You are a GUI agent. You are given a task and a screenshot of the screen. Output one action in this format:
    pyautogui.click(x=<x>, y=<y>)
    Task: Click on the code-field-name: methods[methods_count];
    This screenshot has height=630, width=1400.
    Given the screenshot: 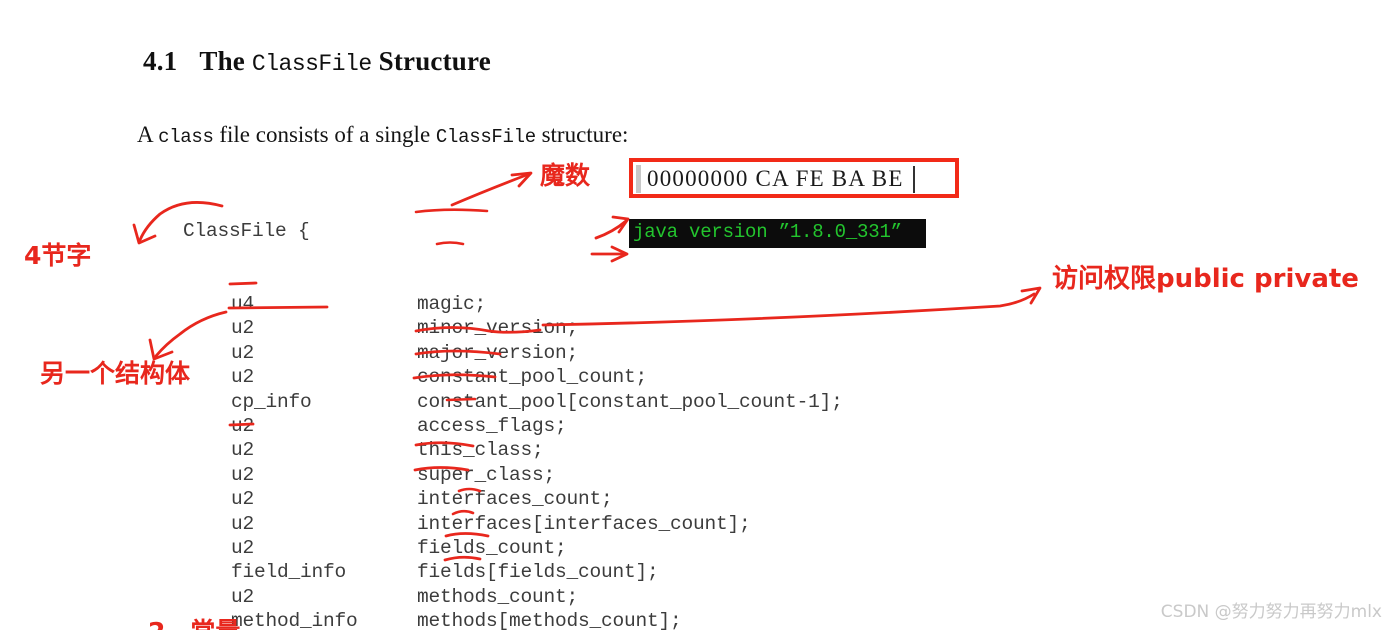 What is the action you would take?
    pyautogui.click(x=549, y=620)
    